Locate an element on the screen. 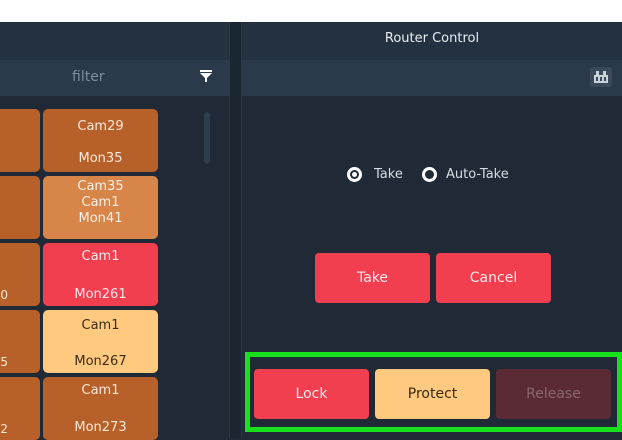  top-strip-gap is located at coordinates (235, 11).